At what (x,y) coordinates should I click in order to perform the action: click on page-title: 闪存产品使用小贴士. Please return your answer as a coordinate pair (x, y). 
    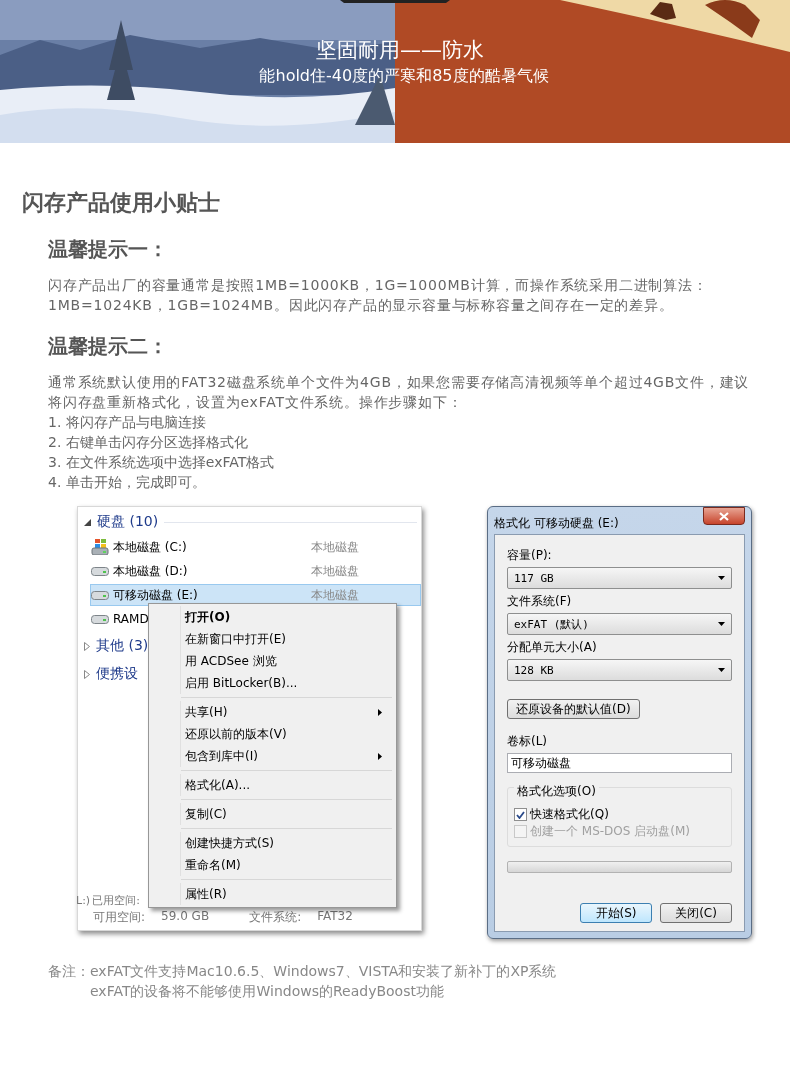
    Looking at the image, I should click on (121, 203).